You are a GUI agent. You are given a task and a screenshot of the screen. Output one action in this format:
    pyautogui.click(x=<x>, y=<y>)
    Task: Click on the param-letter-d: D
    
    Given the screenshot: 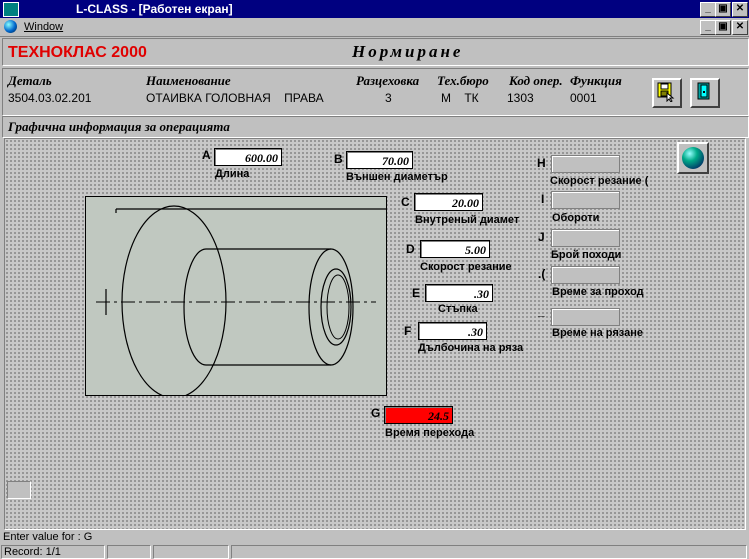 What is the action you would take?
    pyautogui.click(x=410, y=249)
    